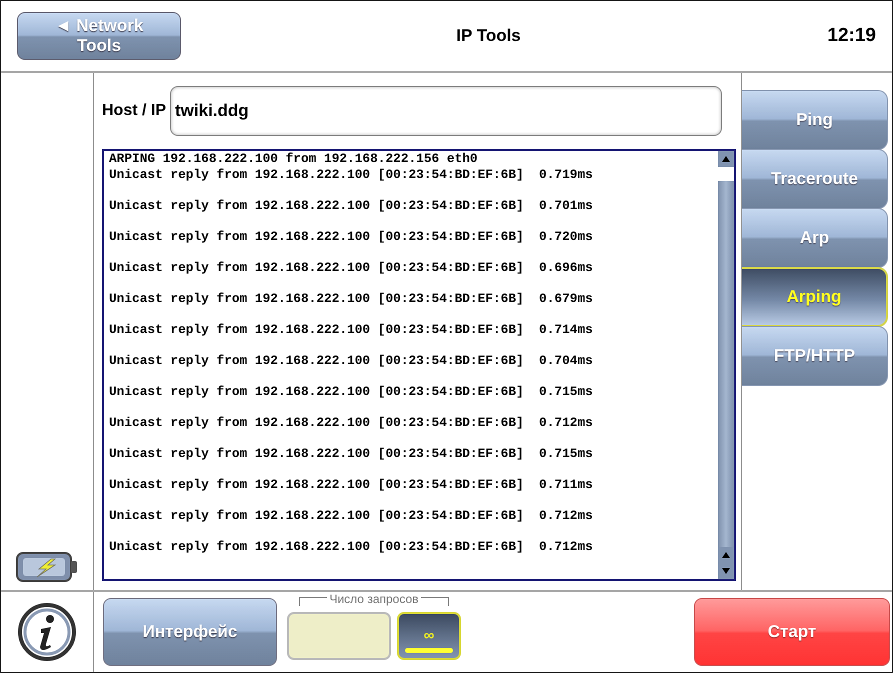  I want to click on host-input-field: twiki.ddg, so click(446, 111).